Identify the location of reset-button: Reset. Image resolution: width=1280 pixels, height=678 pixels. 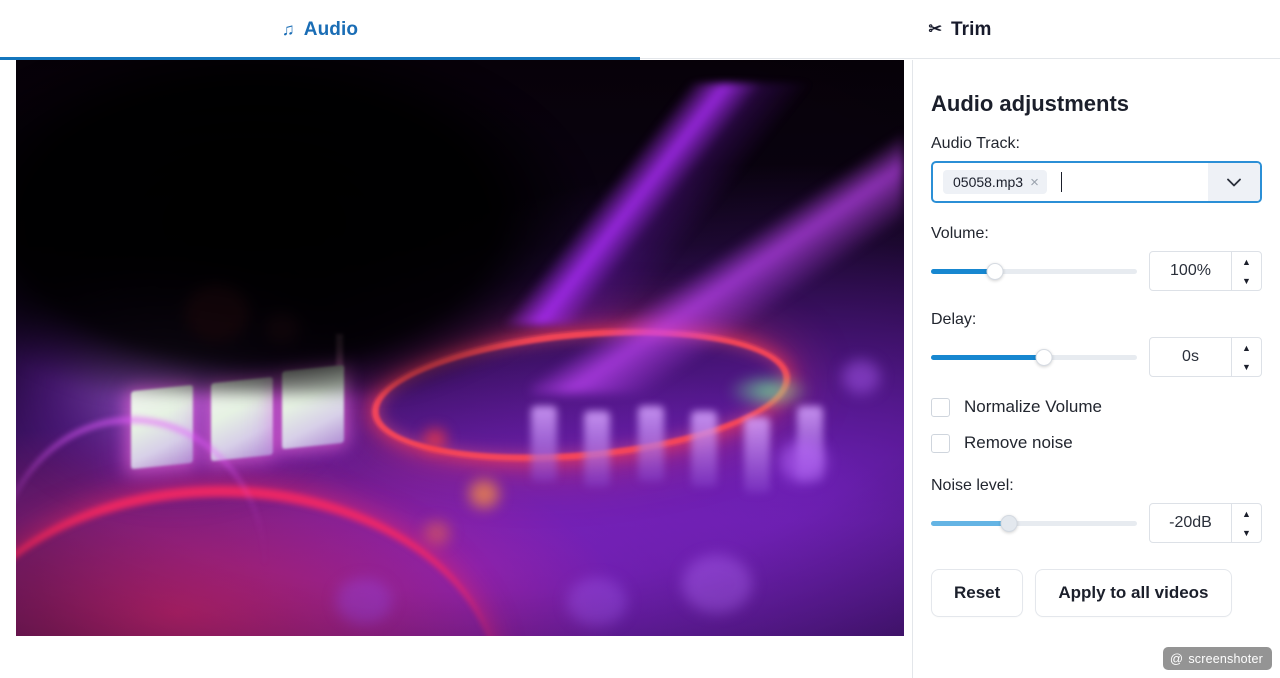
(977, 593).